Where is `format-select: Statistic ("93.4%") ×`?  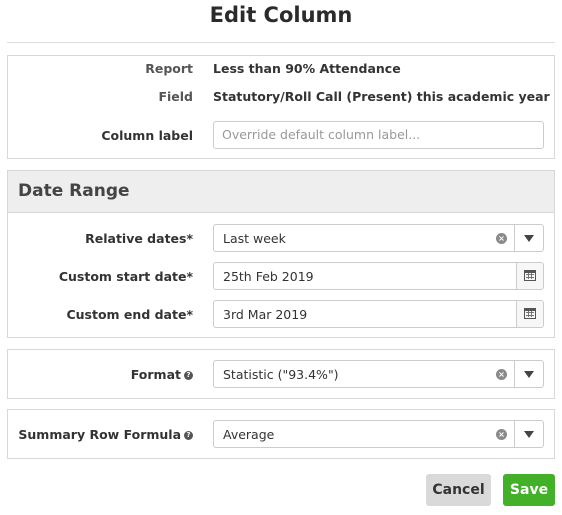
format-select: Statistic ("93.4%") × is located at coordinates (378, 374).